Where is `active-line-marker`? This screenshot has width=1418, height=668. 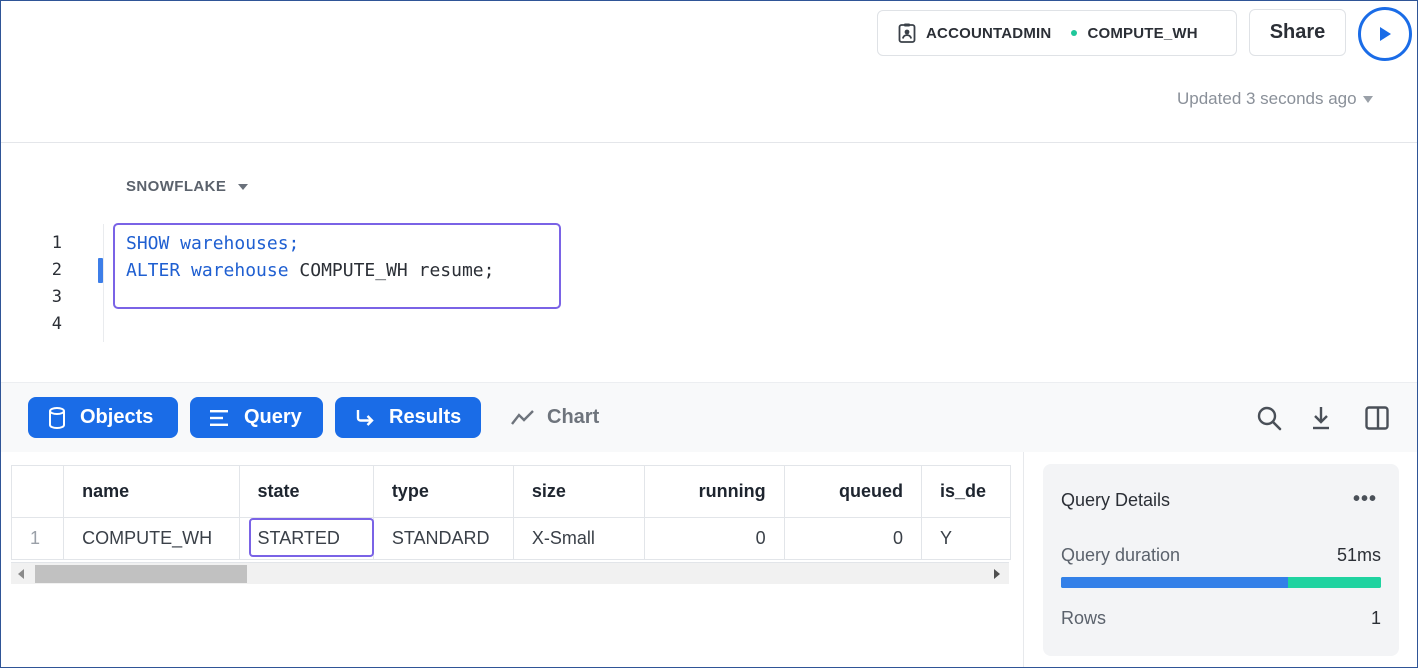 active-line-marker is located at coordinates (100, 270).